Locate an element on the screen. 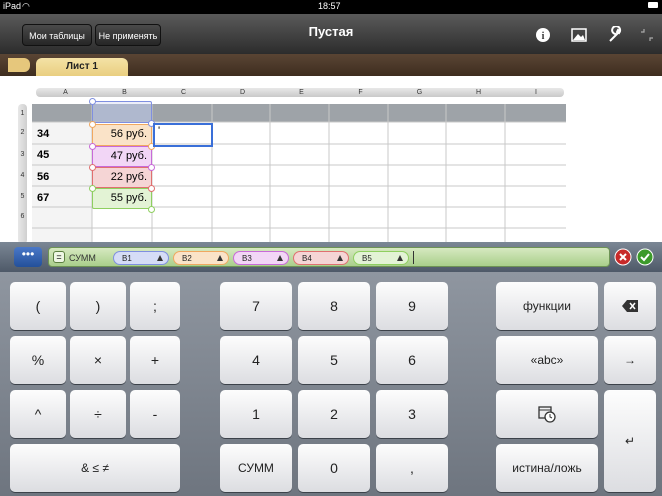 This screenshot has width=662, height=496. status-bar: iPad ◠ 18:57 is located at coordinates (331, 7).